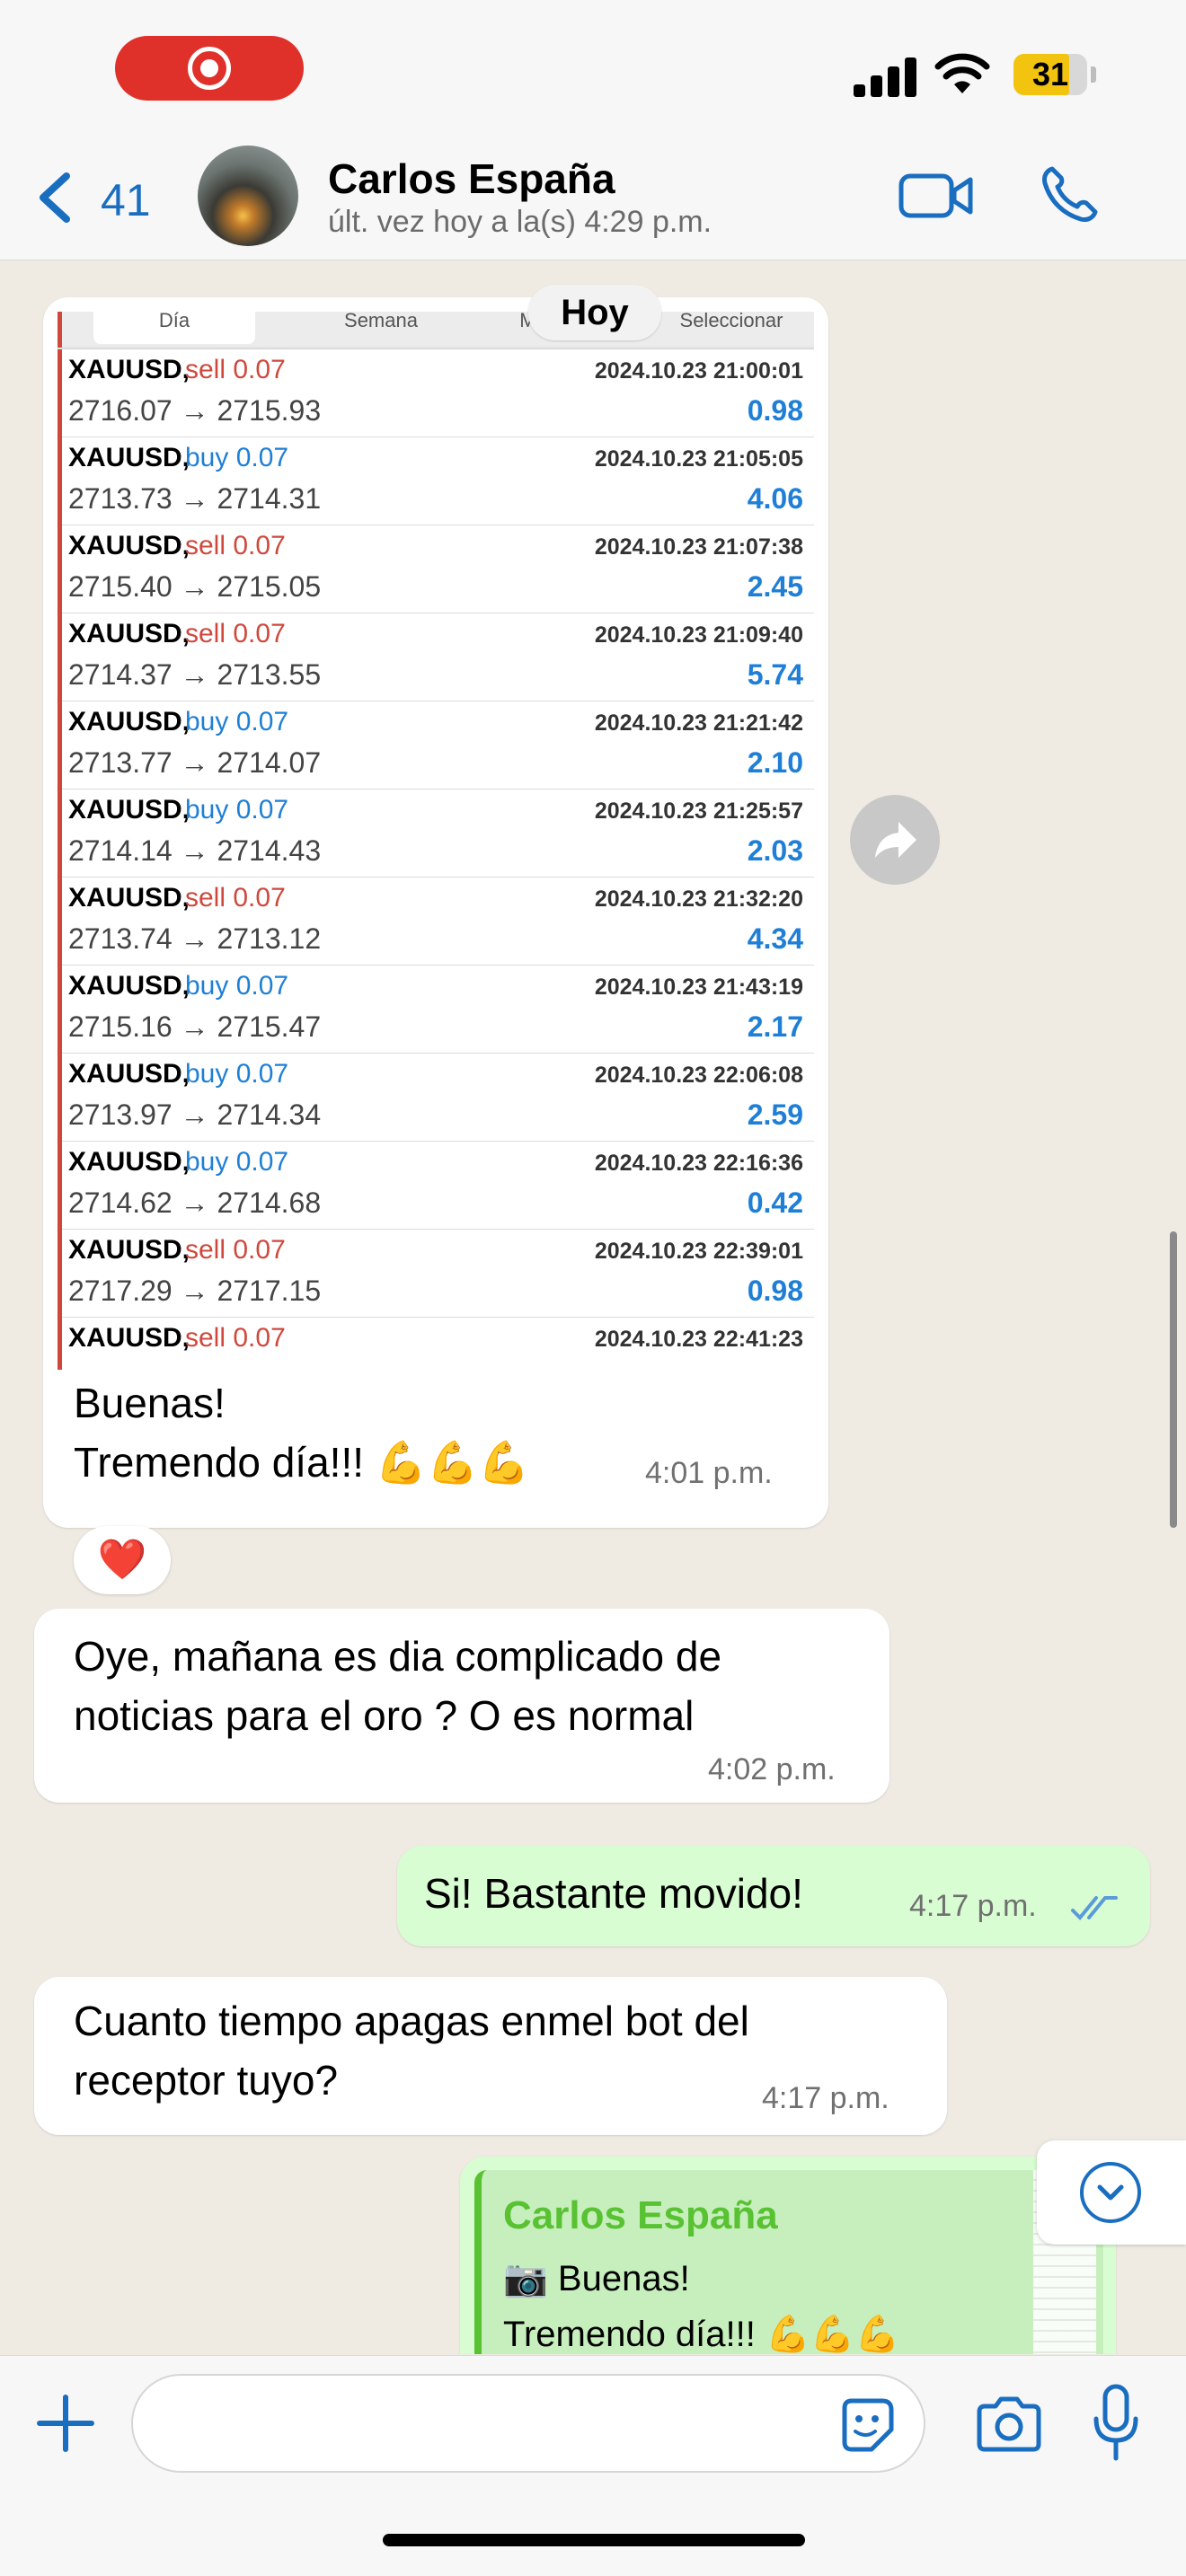 Image resolution: width=1186 pixels, height=2576 pixels. What do you see at coordinates (775, 850) in the screenshot?
I see `trade-profit: 2.03` at bounding box center [775, 850].